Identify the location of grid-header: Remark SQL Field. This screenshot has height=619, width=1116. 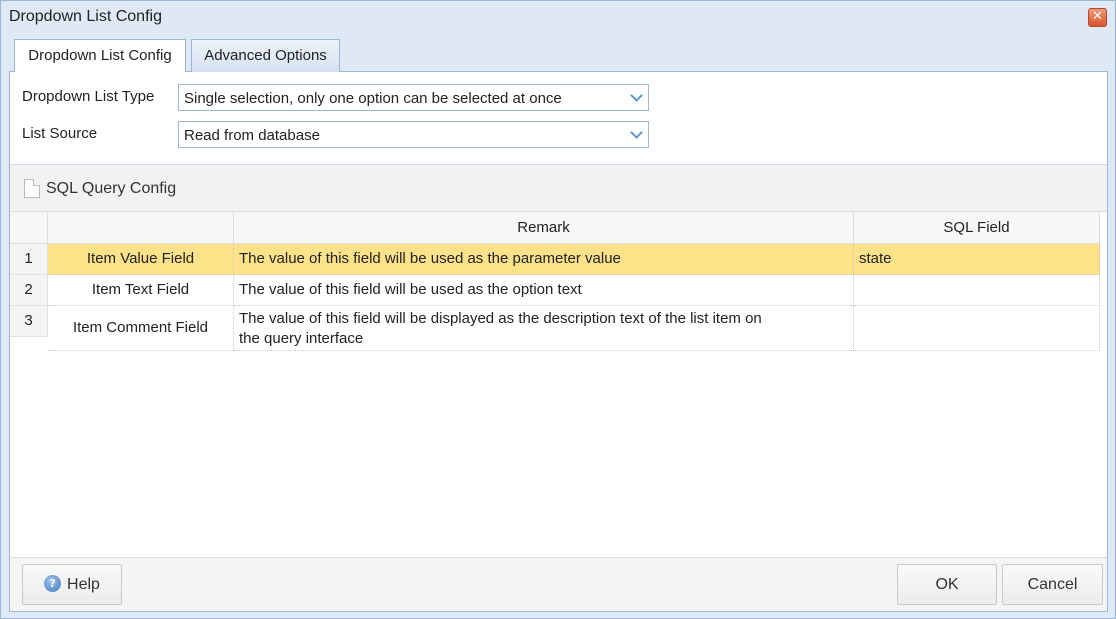
(555, 228).